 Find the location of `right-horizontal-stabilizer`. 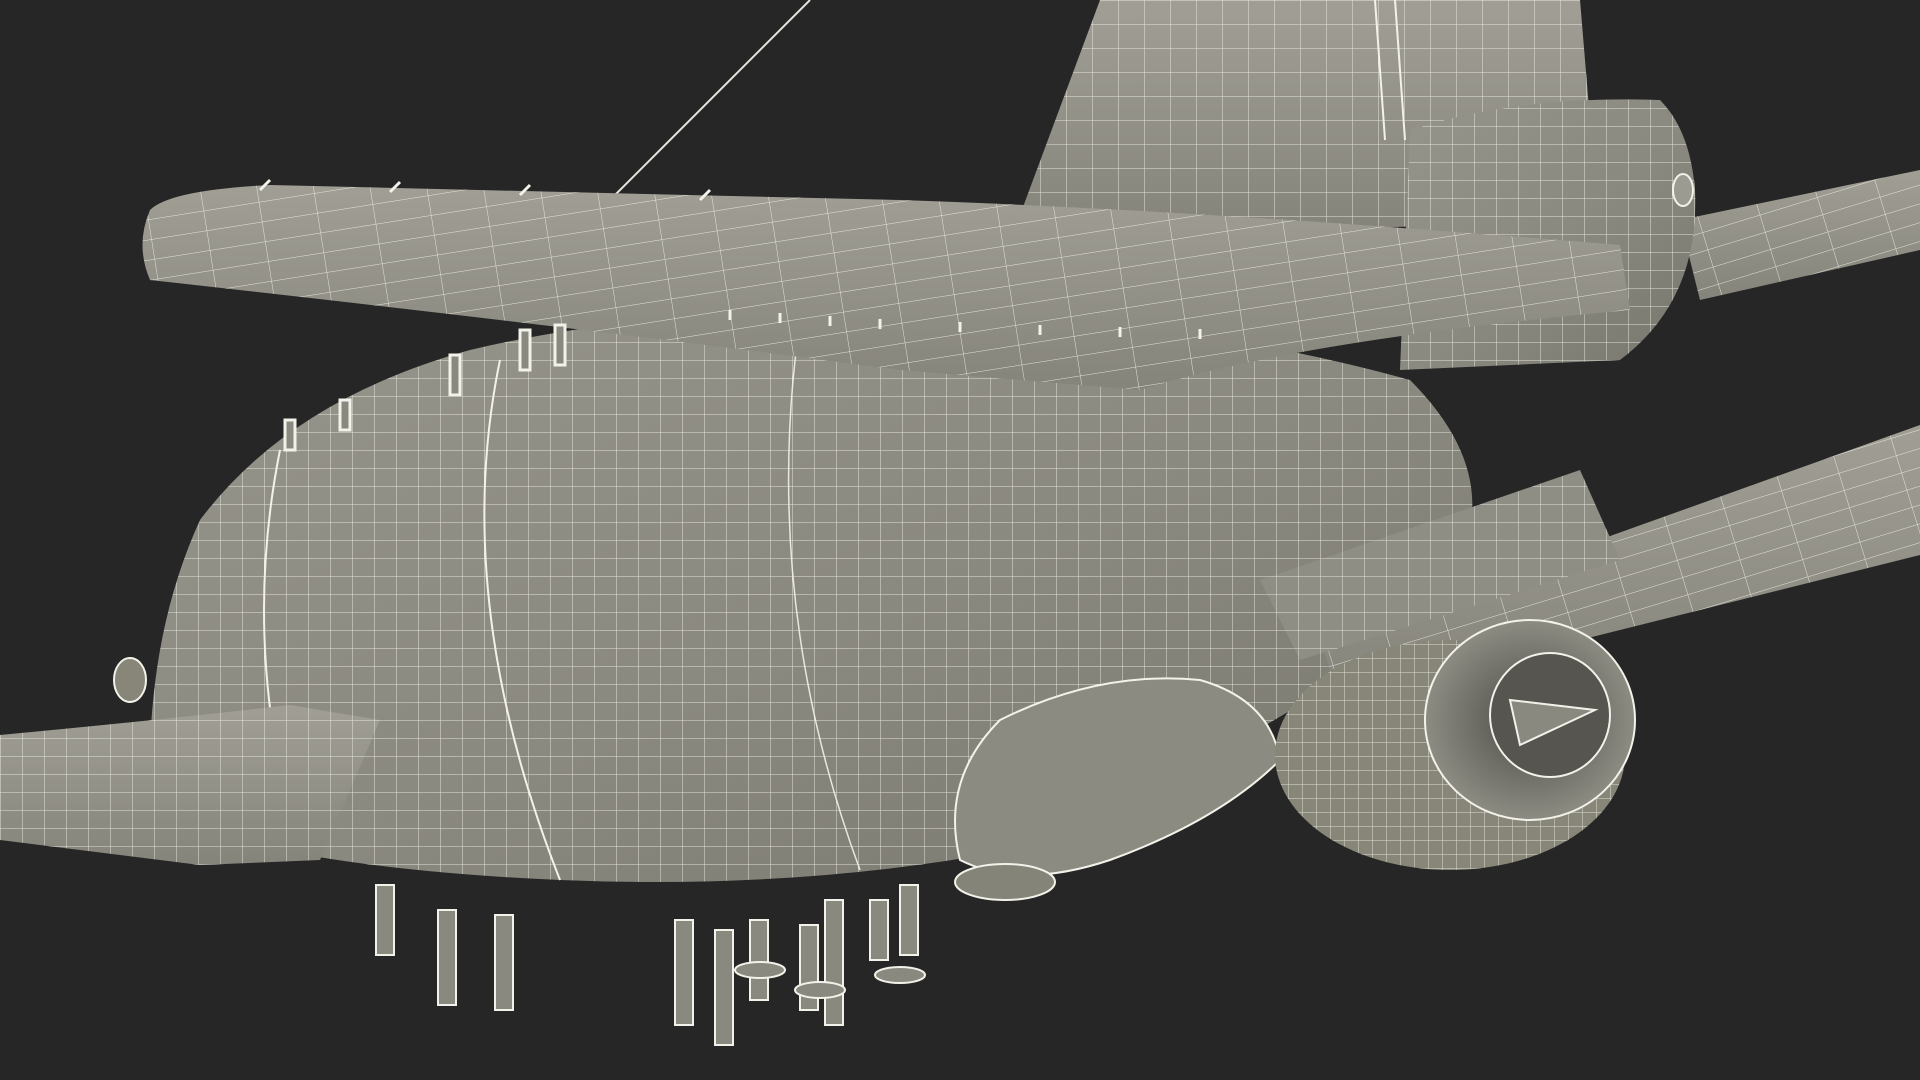

right-horizontal-stabilizer is located at coordinates (1800, 235).